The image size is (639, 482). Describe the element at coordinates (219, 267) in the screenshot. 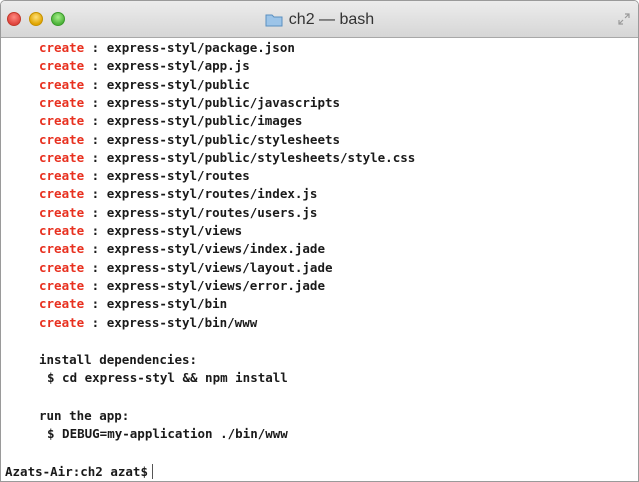

I see `created-path: express-styl/views/layout.jade` at that location.